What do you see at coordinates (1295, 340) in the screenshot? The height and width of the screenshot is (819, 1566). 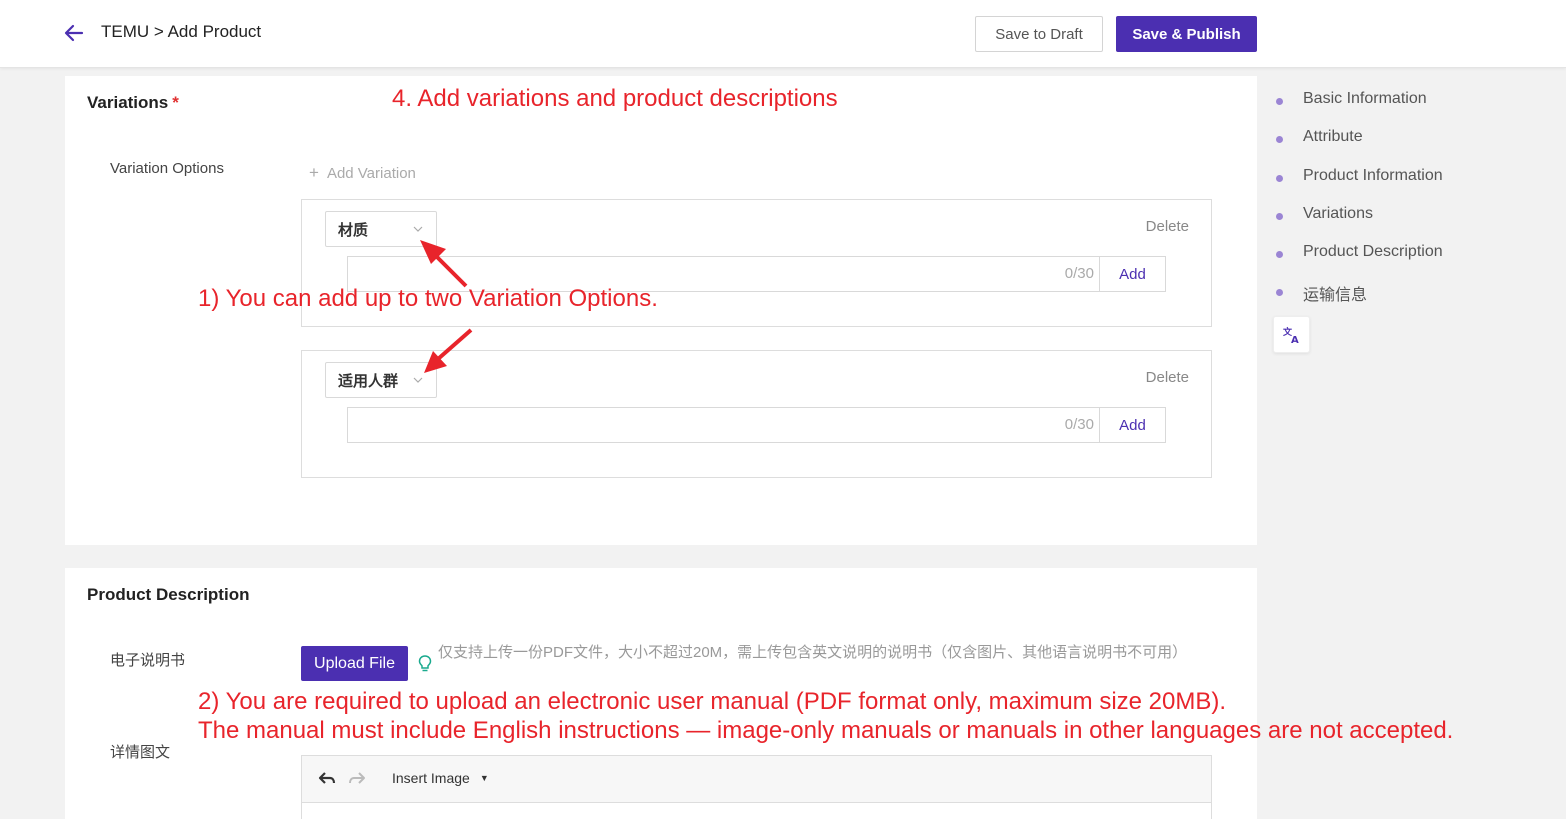 I see `svg-text: A` at bounding box center [1295, 340].